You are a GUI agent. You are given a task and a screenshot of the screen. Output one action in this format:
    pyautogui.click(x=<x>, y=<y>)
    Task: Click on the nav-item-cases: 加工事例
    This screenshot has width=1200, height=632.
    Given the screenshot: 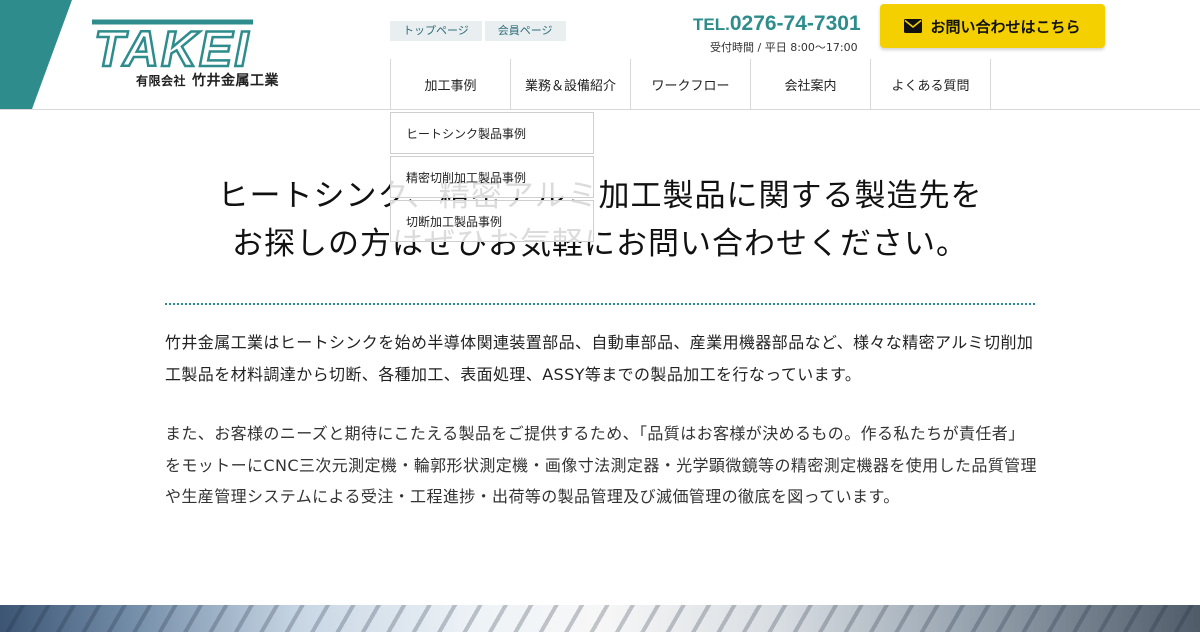 What is the action you would take?
    pyautogui.click(x=450, y=84)
    